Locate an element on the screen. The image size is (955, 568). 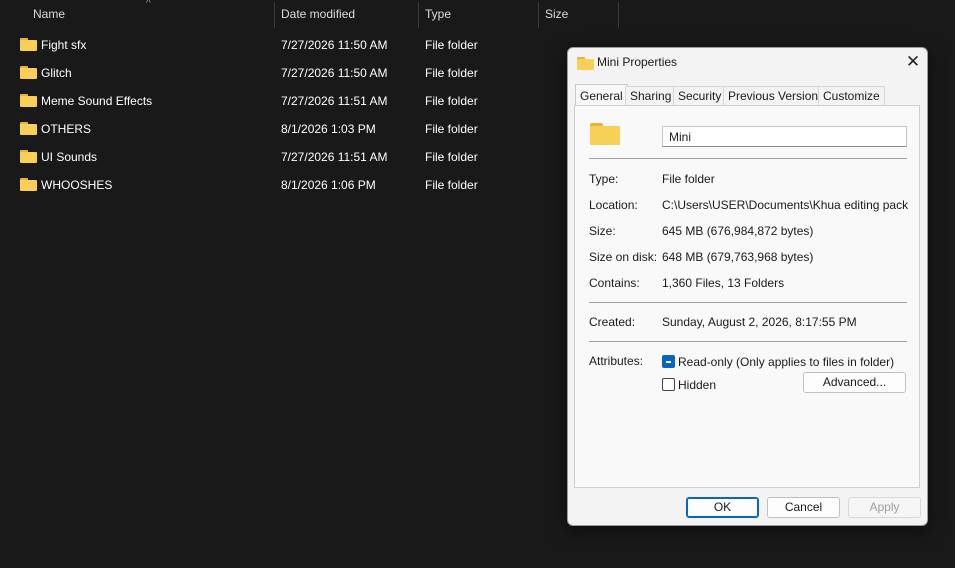
hidden-checkbox is located at coordinates (668, 384).